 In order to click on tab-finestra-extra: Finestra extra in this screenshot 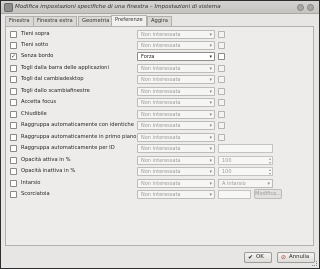, I will do `click(55, 21)`.